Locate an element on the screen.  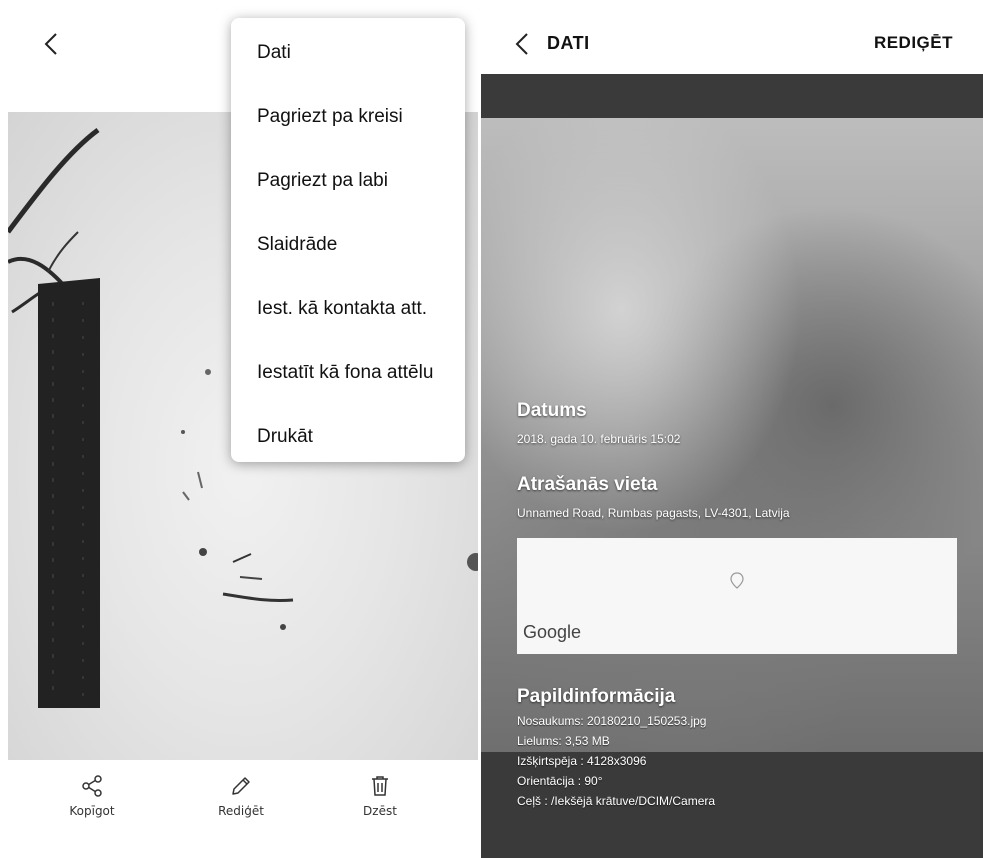
menu-item-rotate-right: Pagriezt pa labi is located at coordinates (322, 181).